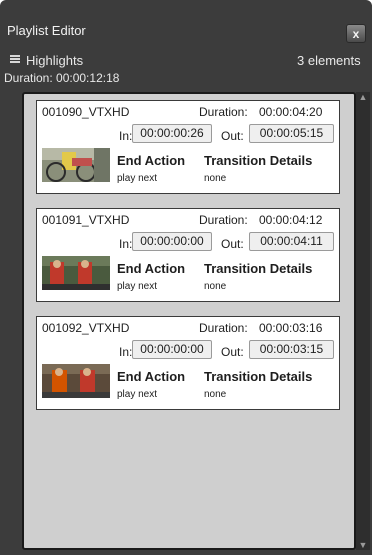 This screenshot has width=372, height=555. Describe the element at coordinates (291, 220) in the screenshot. I see `clip-duration: 00:00:04:12` at that location.